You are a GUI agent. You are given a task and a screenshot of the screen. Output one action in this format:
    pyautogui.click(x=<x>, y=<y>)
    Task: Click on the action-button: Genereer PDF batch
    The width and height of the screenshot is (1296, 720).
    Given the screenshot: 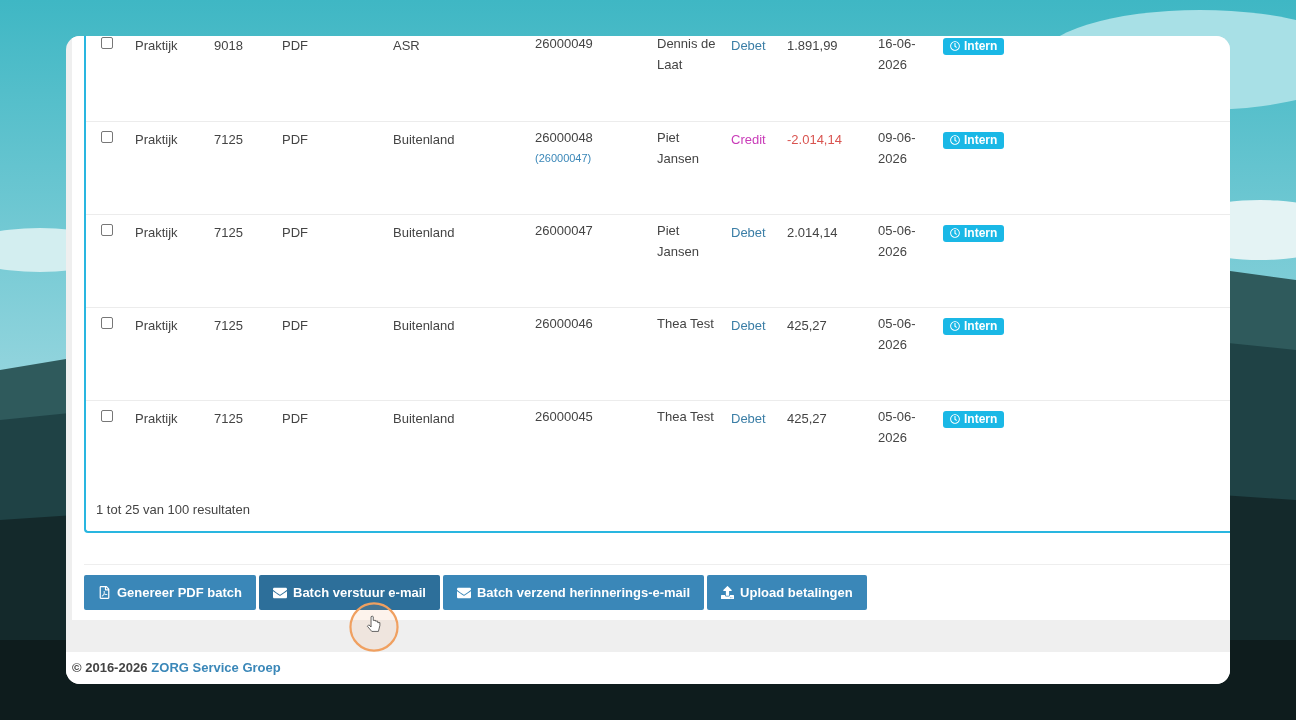 What is the action you would take?
    pyautogui.click(x=170, y=592)
    